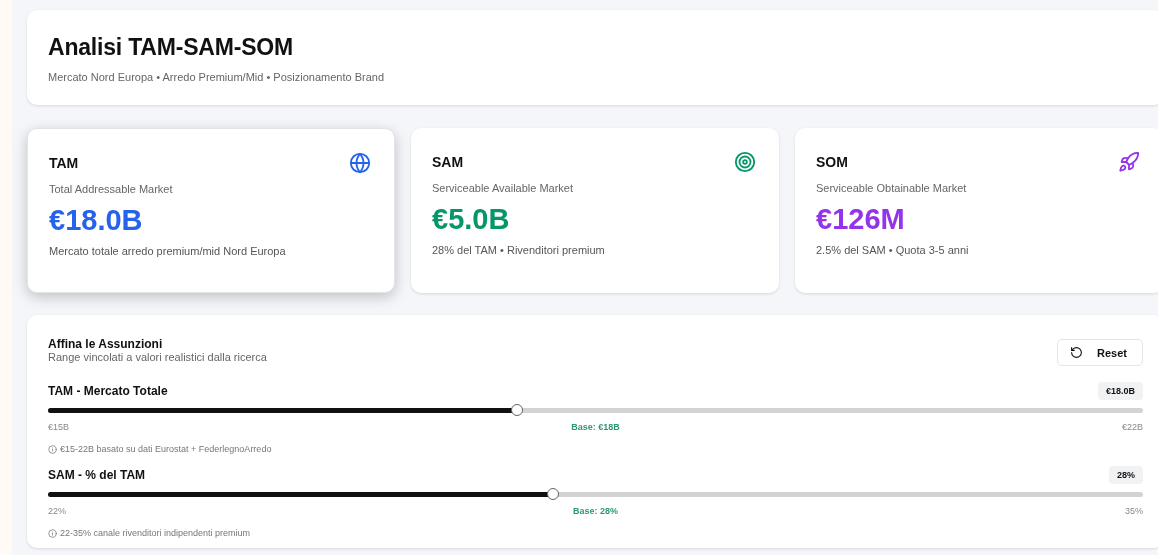  I want to click on metric-description: Total Addressable Market, so click(111, 189).